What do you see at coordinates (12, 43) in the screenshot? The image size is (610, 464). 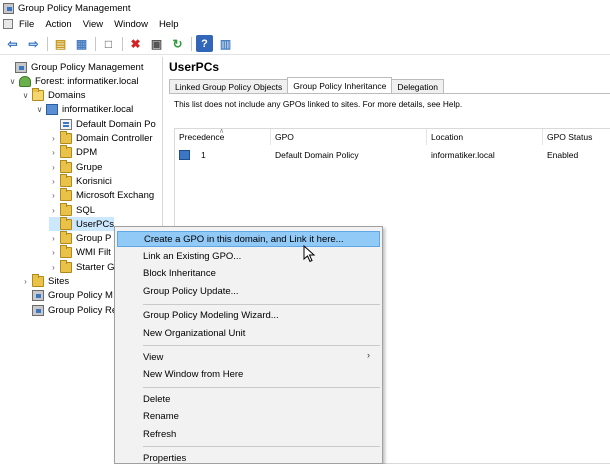 I see `back-icon: ⇦` at bounding box center [12, 43].